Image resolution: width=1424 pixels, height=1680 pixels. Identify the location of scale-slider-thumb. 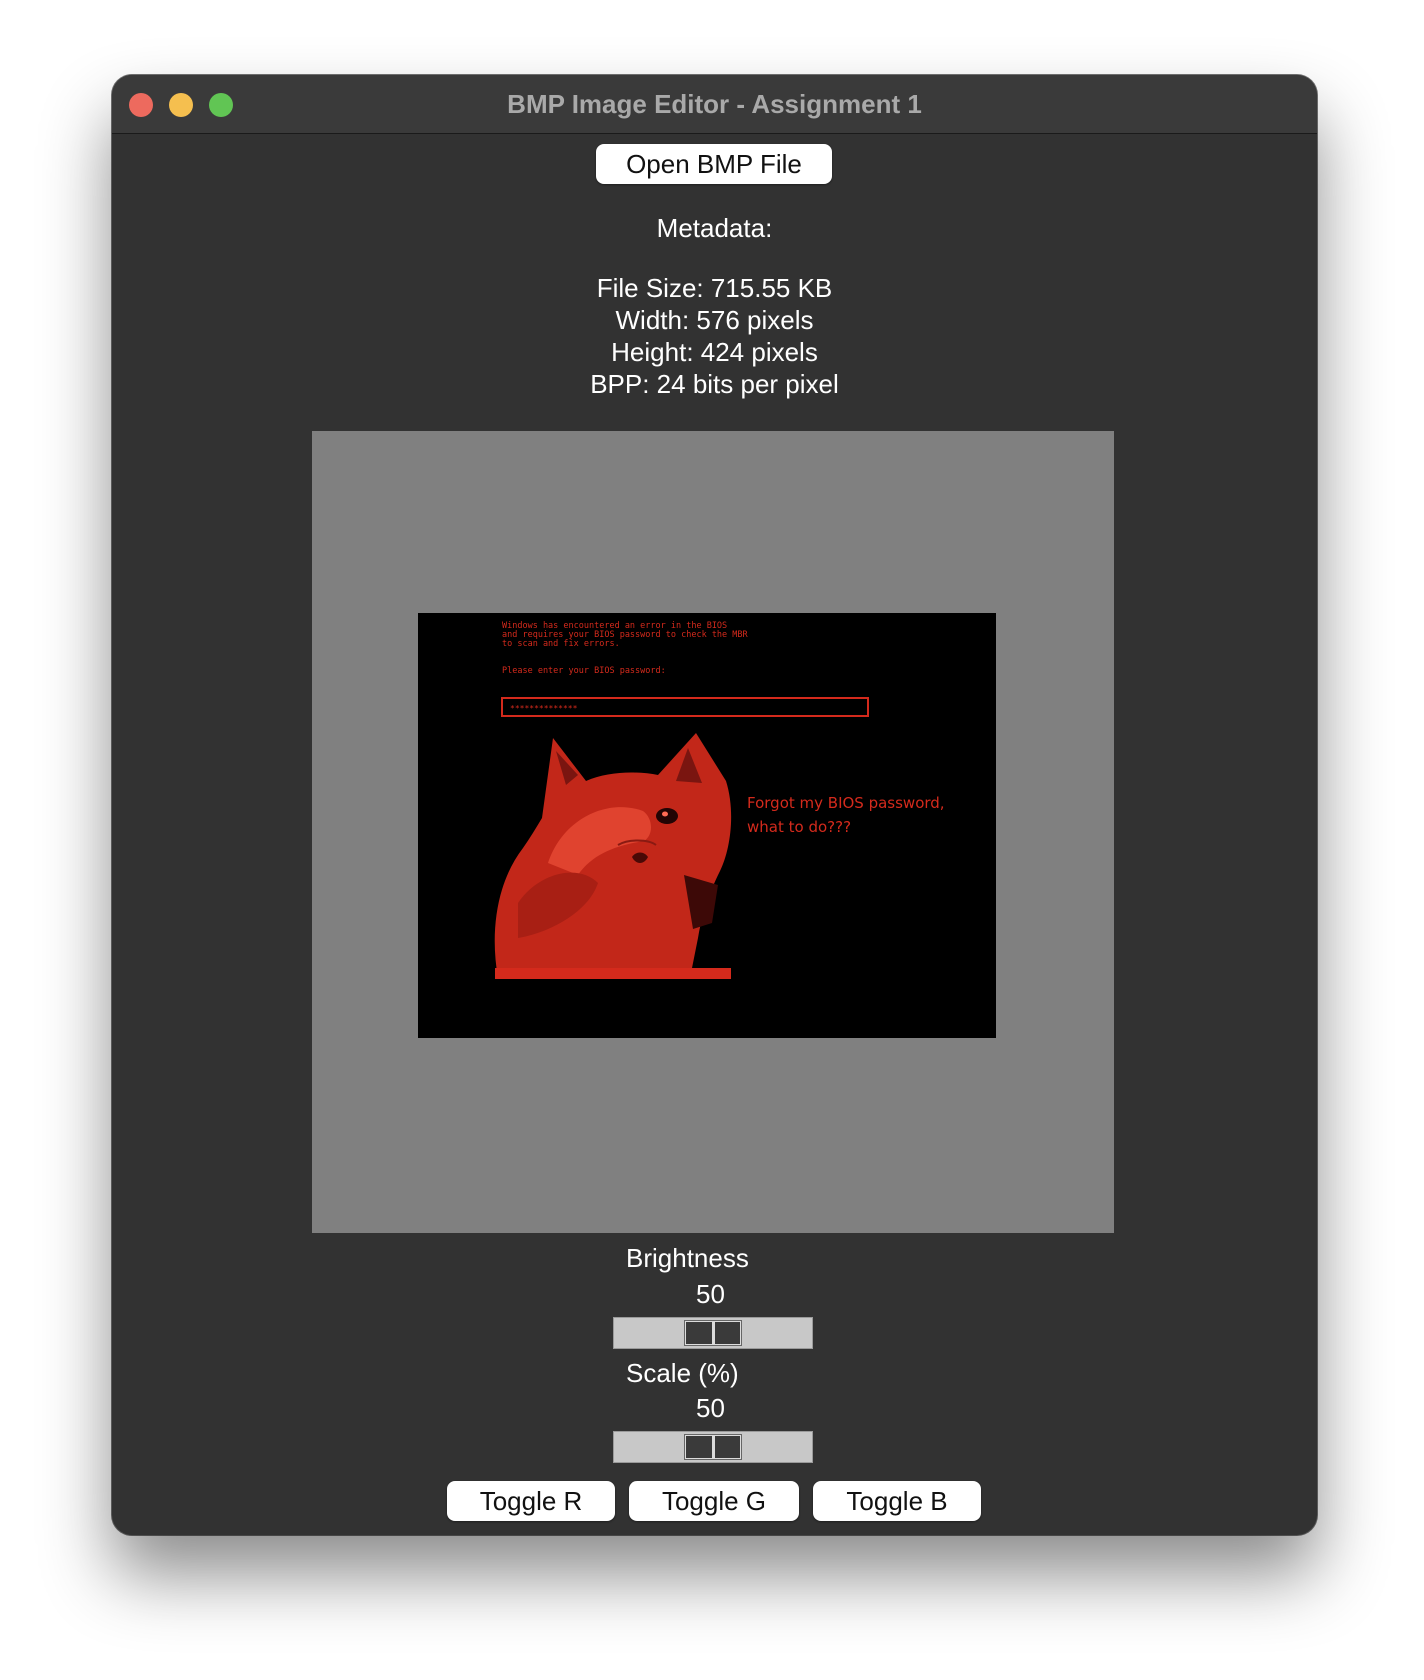
(713, 1447).